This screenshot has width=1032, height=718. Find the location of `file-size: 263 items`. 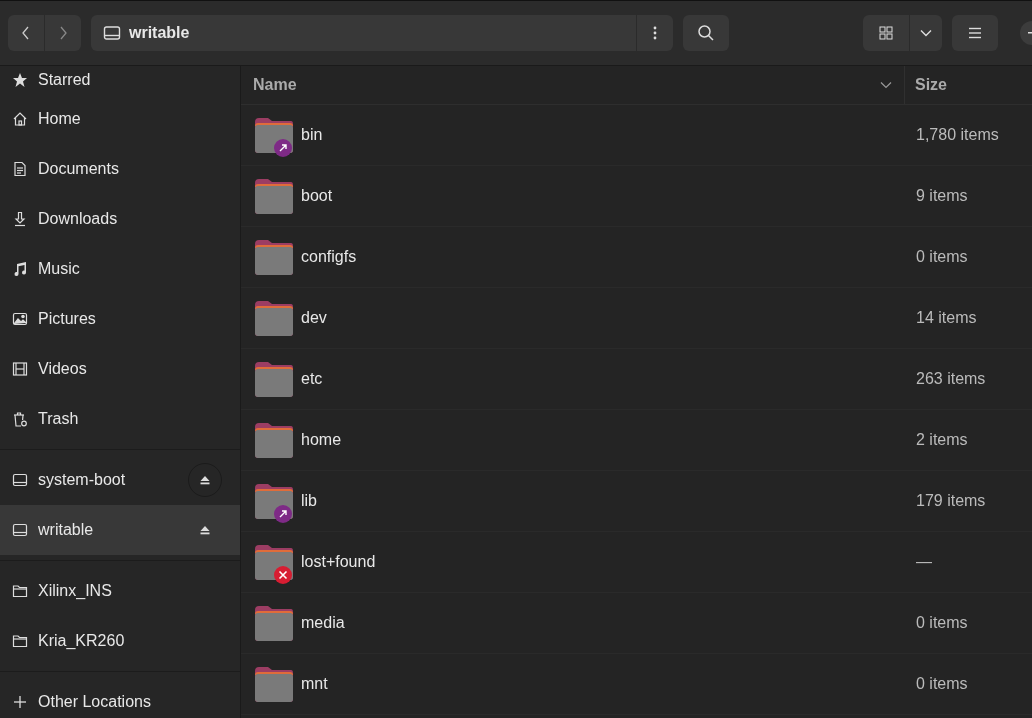

file-size: 263 items is located at coordinates (950, 379).